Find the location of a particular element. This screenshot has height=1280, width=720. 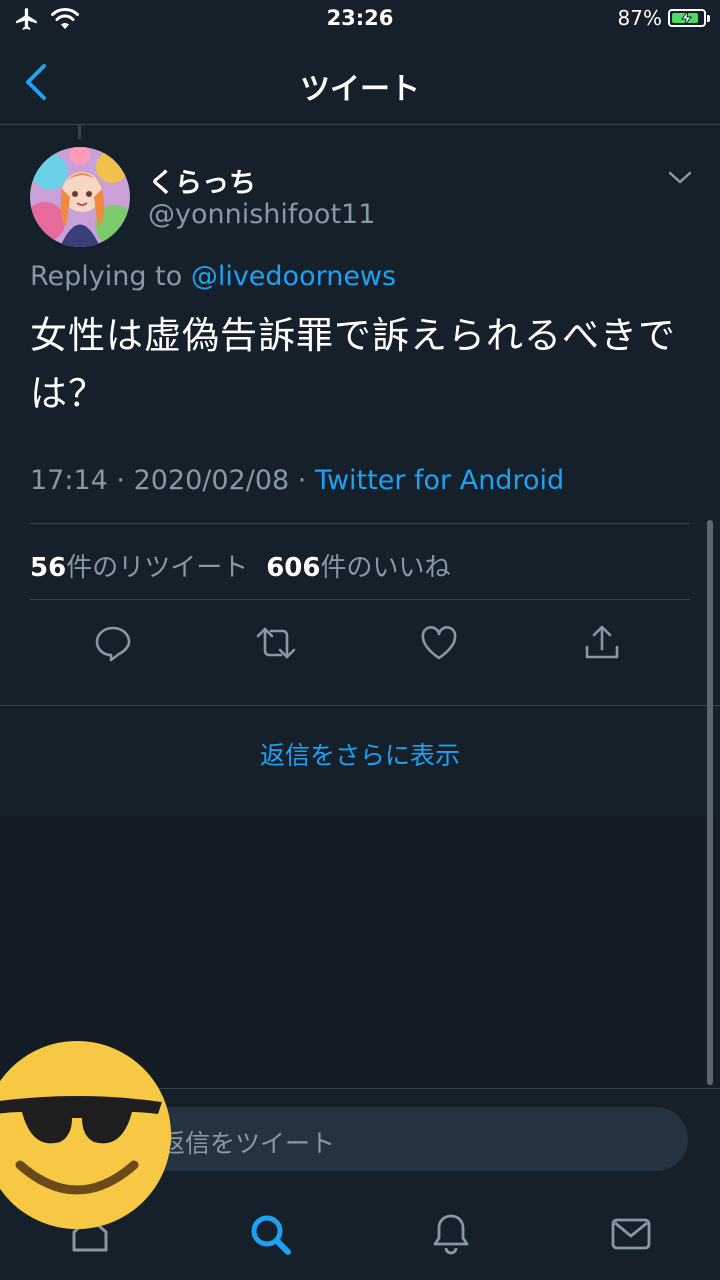

share-button is located at coordinates (602, 643).